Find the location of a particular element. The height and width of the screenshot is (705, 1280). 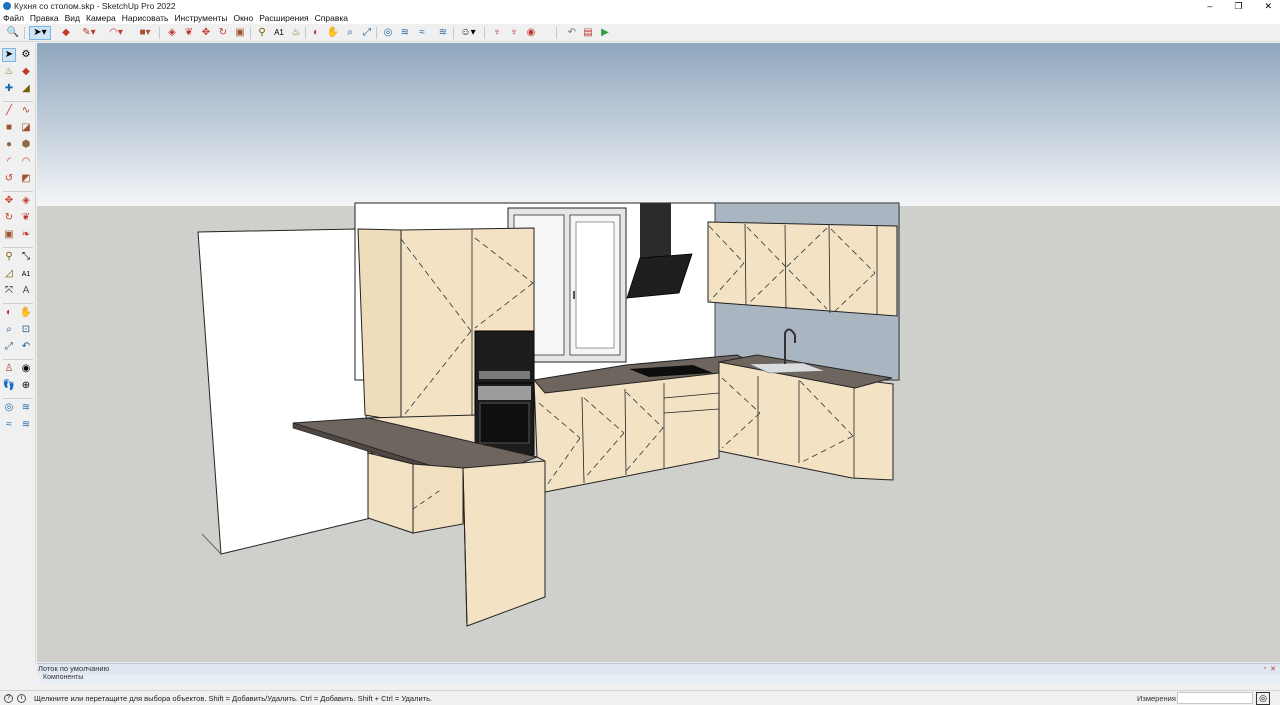

menu-view: Вид is located at coordinates (72, 18).